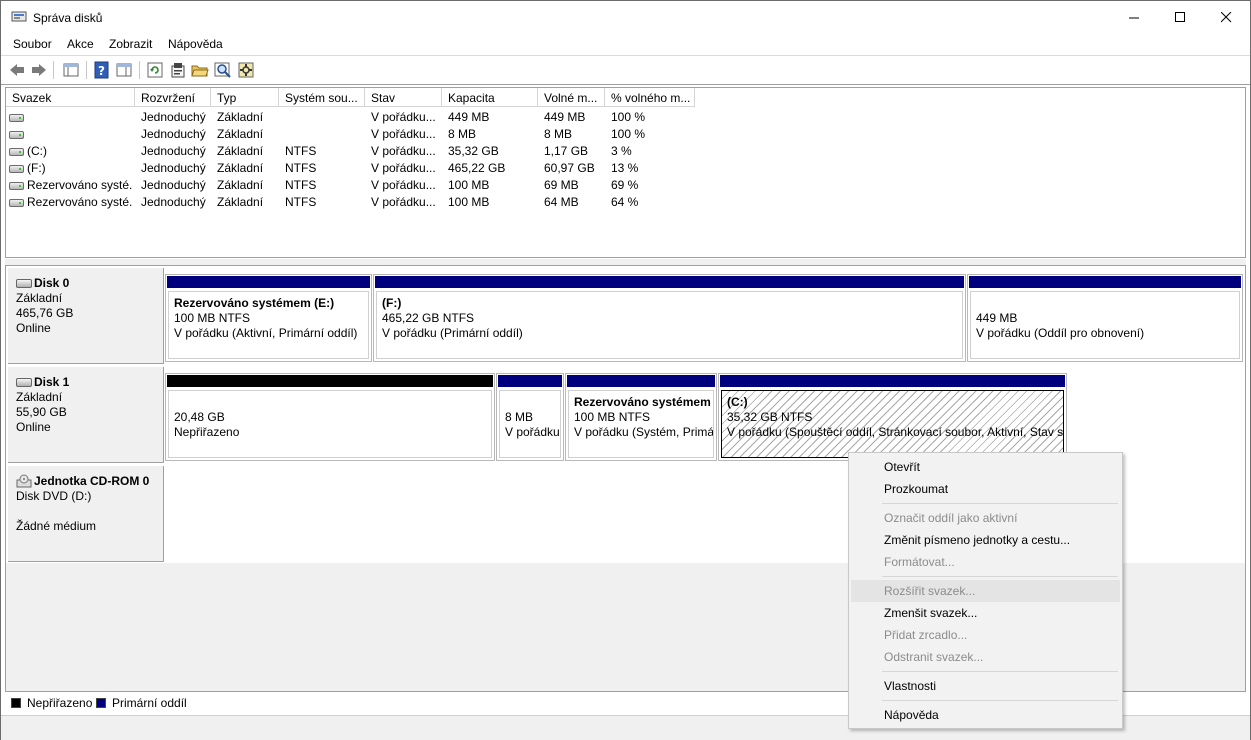  Describe the element at coordinates (469, 117) in the screenshot. I see `cell-capacity: 449 MB` at that location.